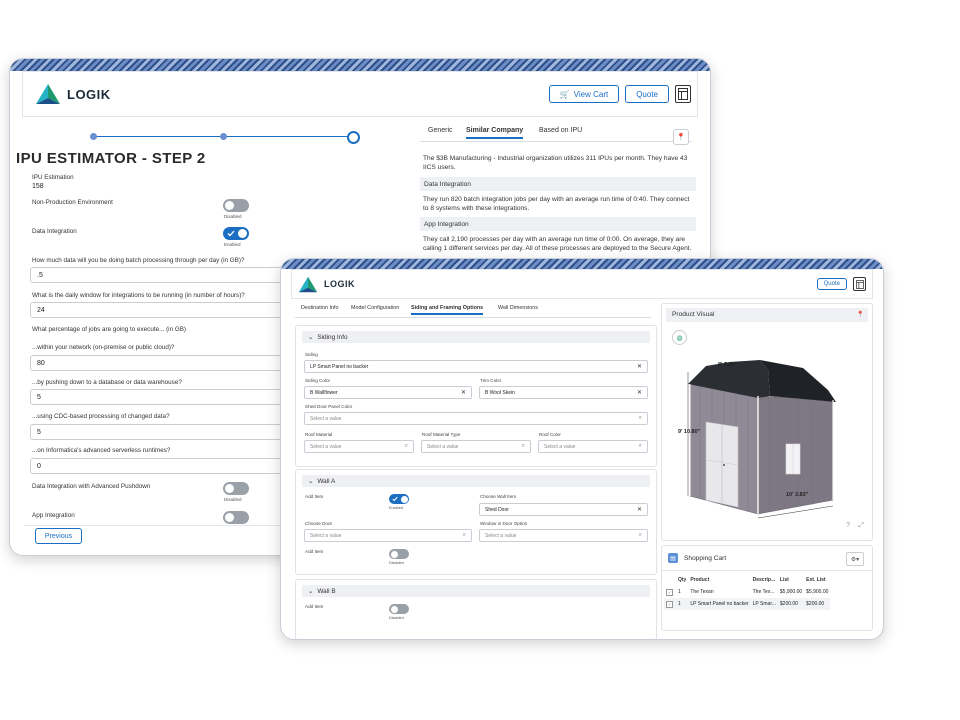  I want to click on choose-wall-item-label: Choose Wall Item, so click(498, 496).